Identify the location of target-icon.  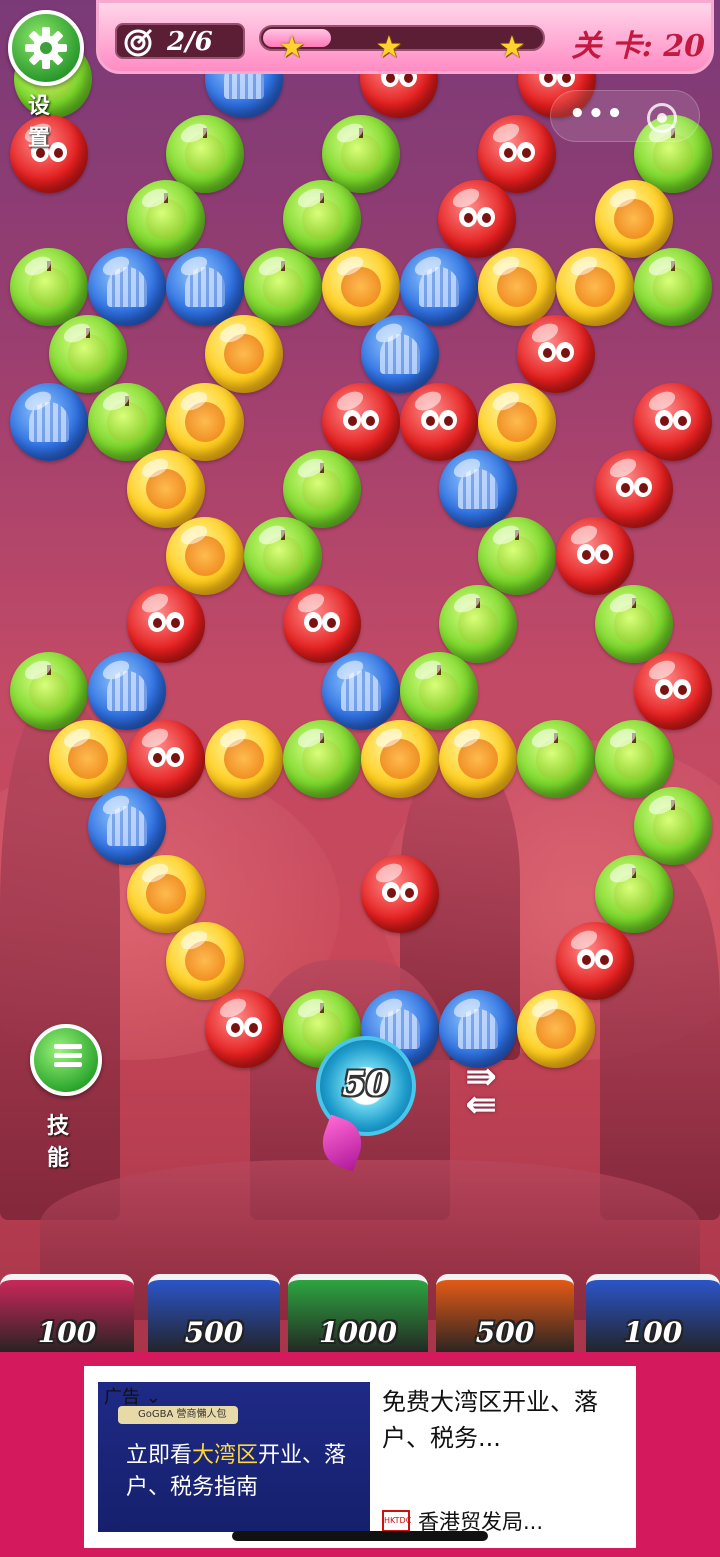
(138, 42).